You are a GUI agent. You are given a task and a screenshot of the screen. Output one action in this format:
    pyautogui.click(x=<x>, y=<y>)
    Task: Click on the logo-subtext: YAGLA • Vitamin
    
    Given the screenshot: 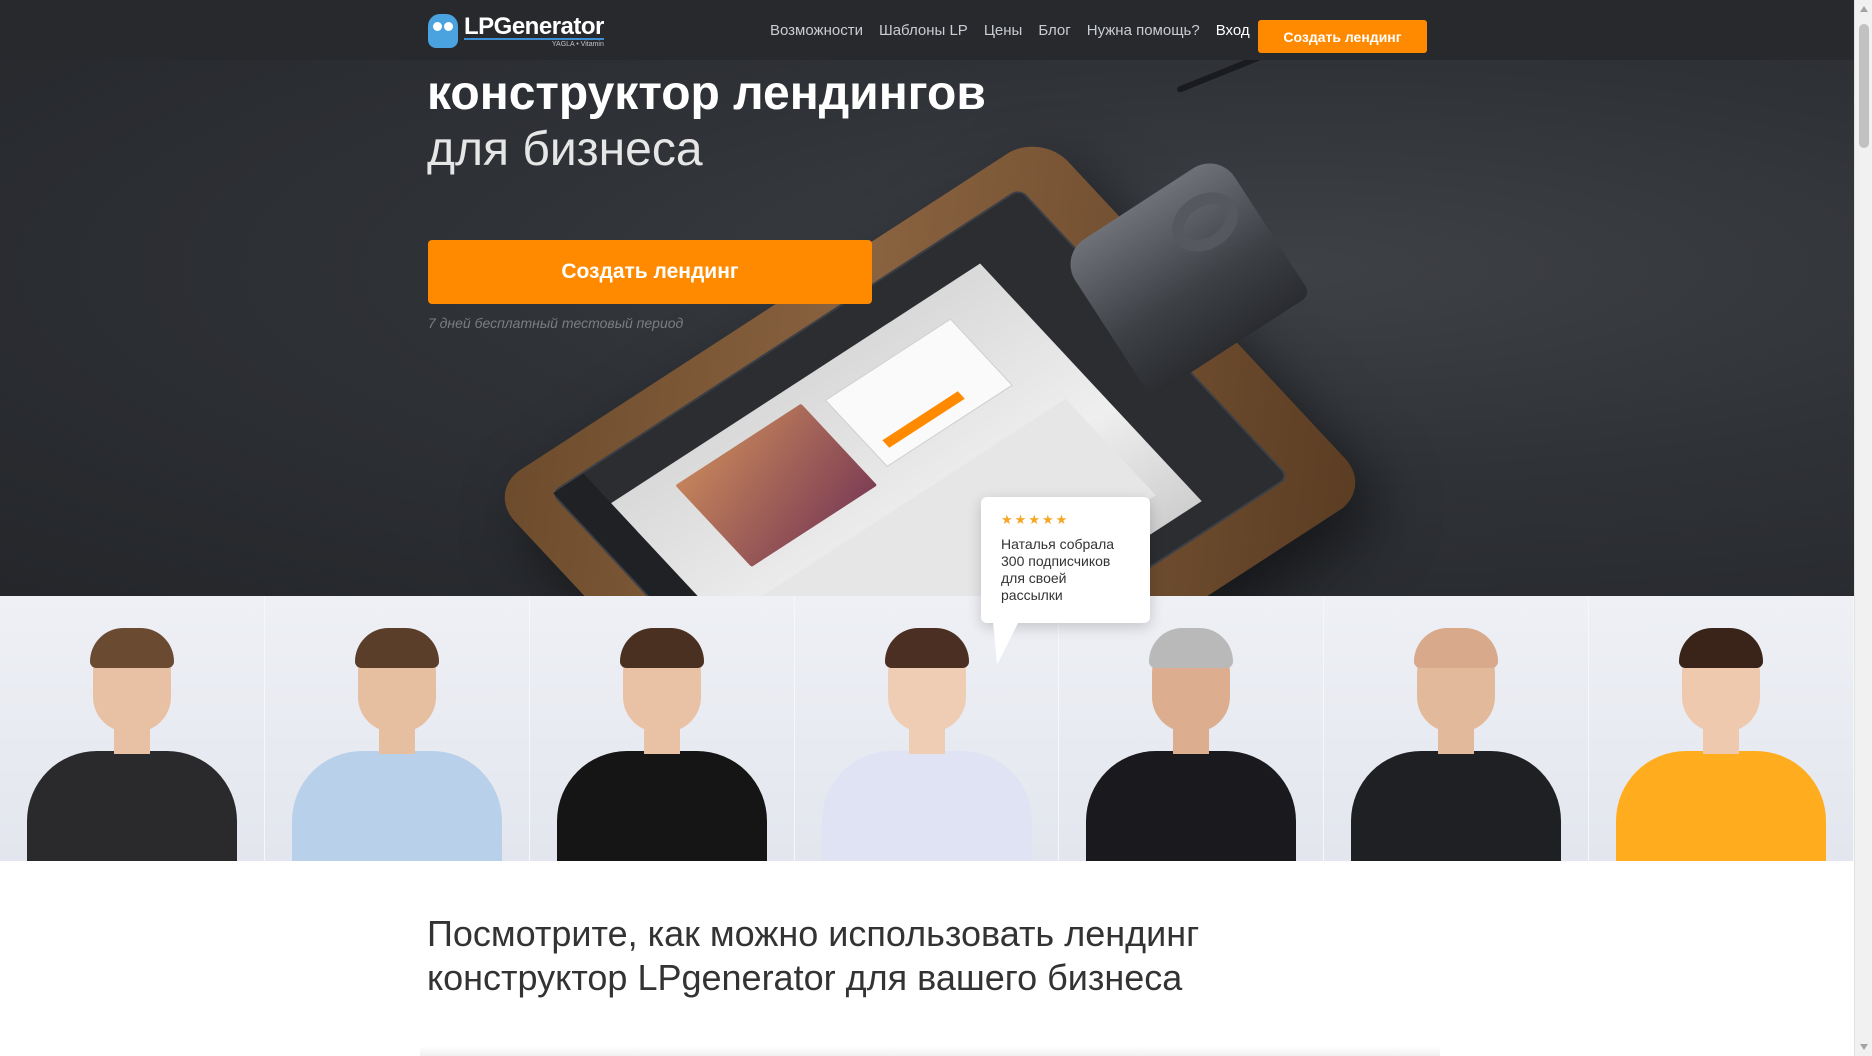 What is the action you would take?
    pyautogui.click(x=534, y=43)
    